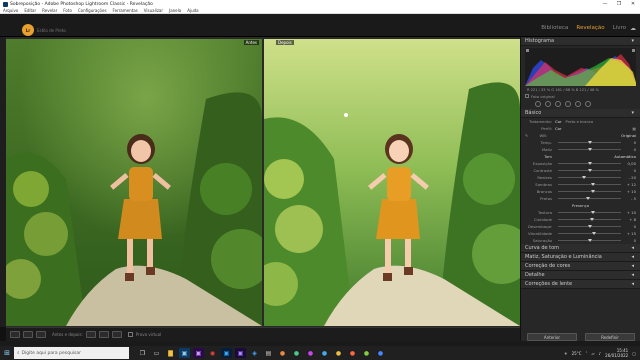 This screenshot has width=640, height=360. What do you see at coordinates (310, 353) in the screenshot?
I see `app-icon-3: ●` at bounding box center [310, 353].